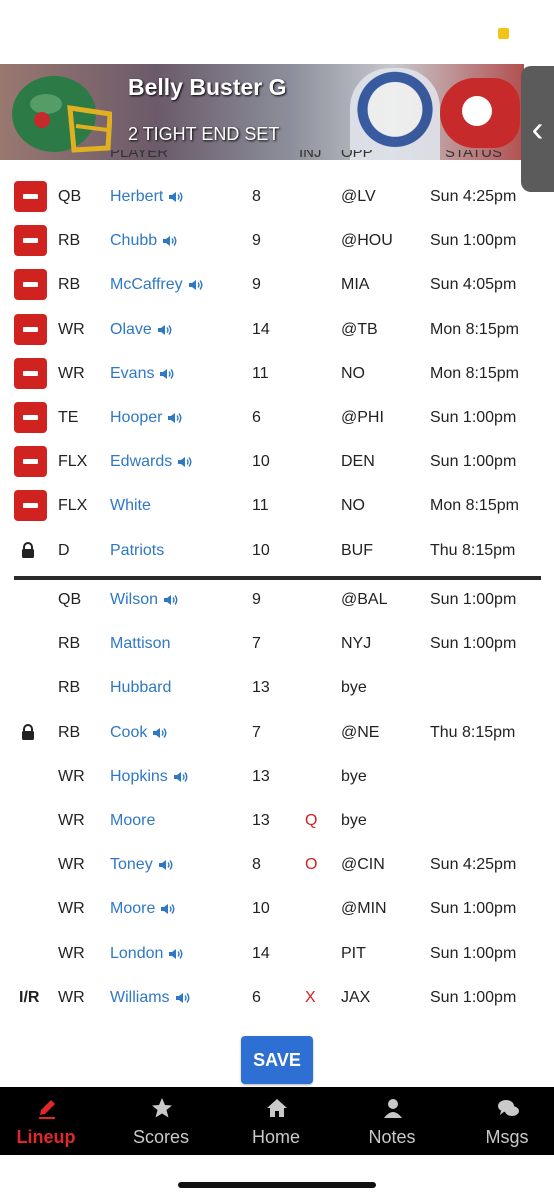 This screenshot has width=554, height=1200. I want to click on tab-label: Lineup, so click(46, 1137).